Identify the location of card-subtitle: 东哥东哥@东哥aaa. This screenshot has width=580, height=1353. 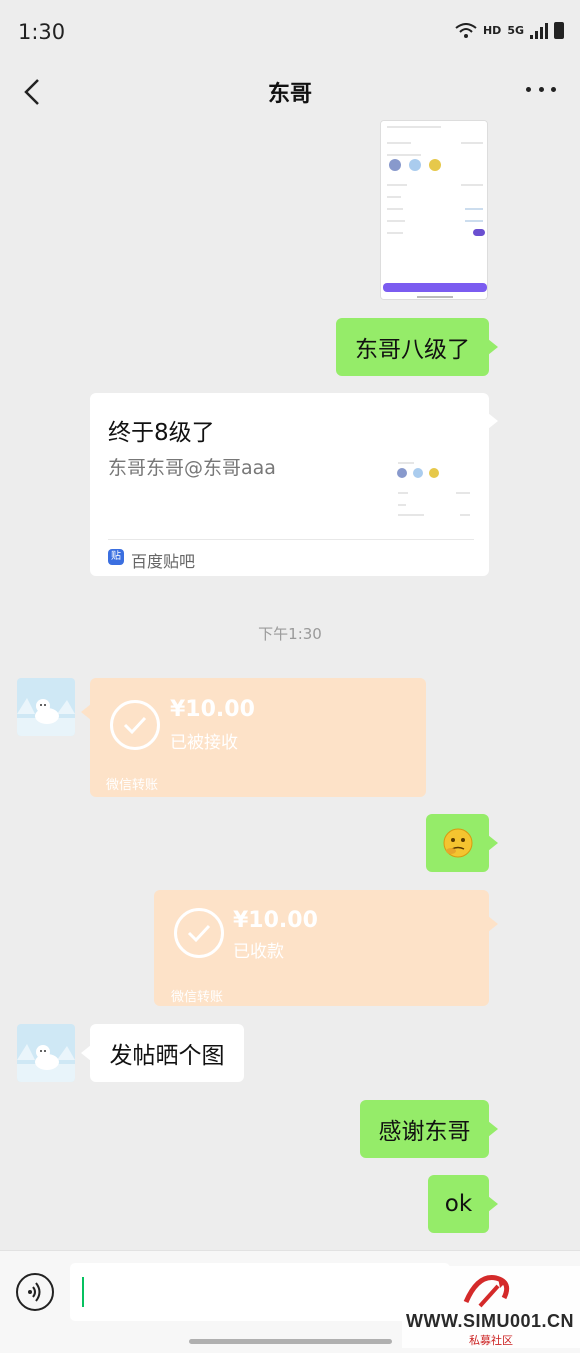
(192, 468).